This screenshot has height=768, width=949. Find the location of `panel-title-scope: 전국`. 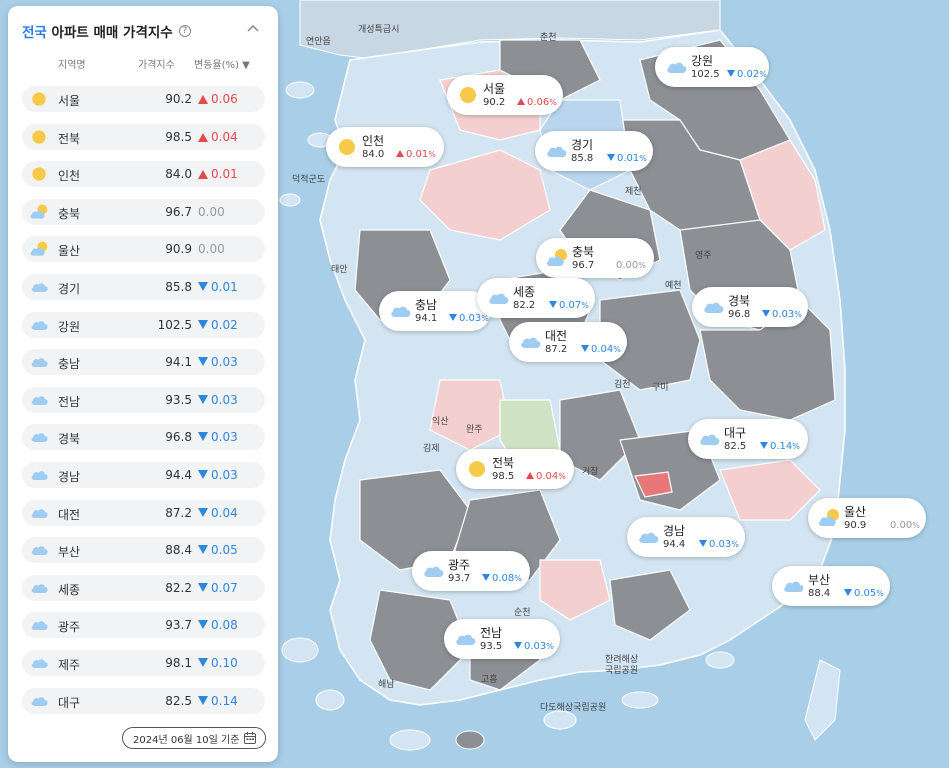

panel-title-scope: 전국 is located at coordinates (34, 33).